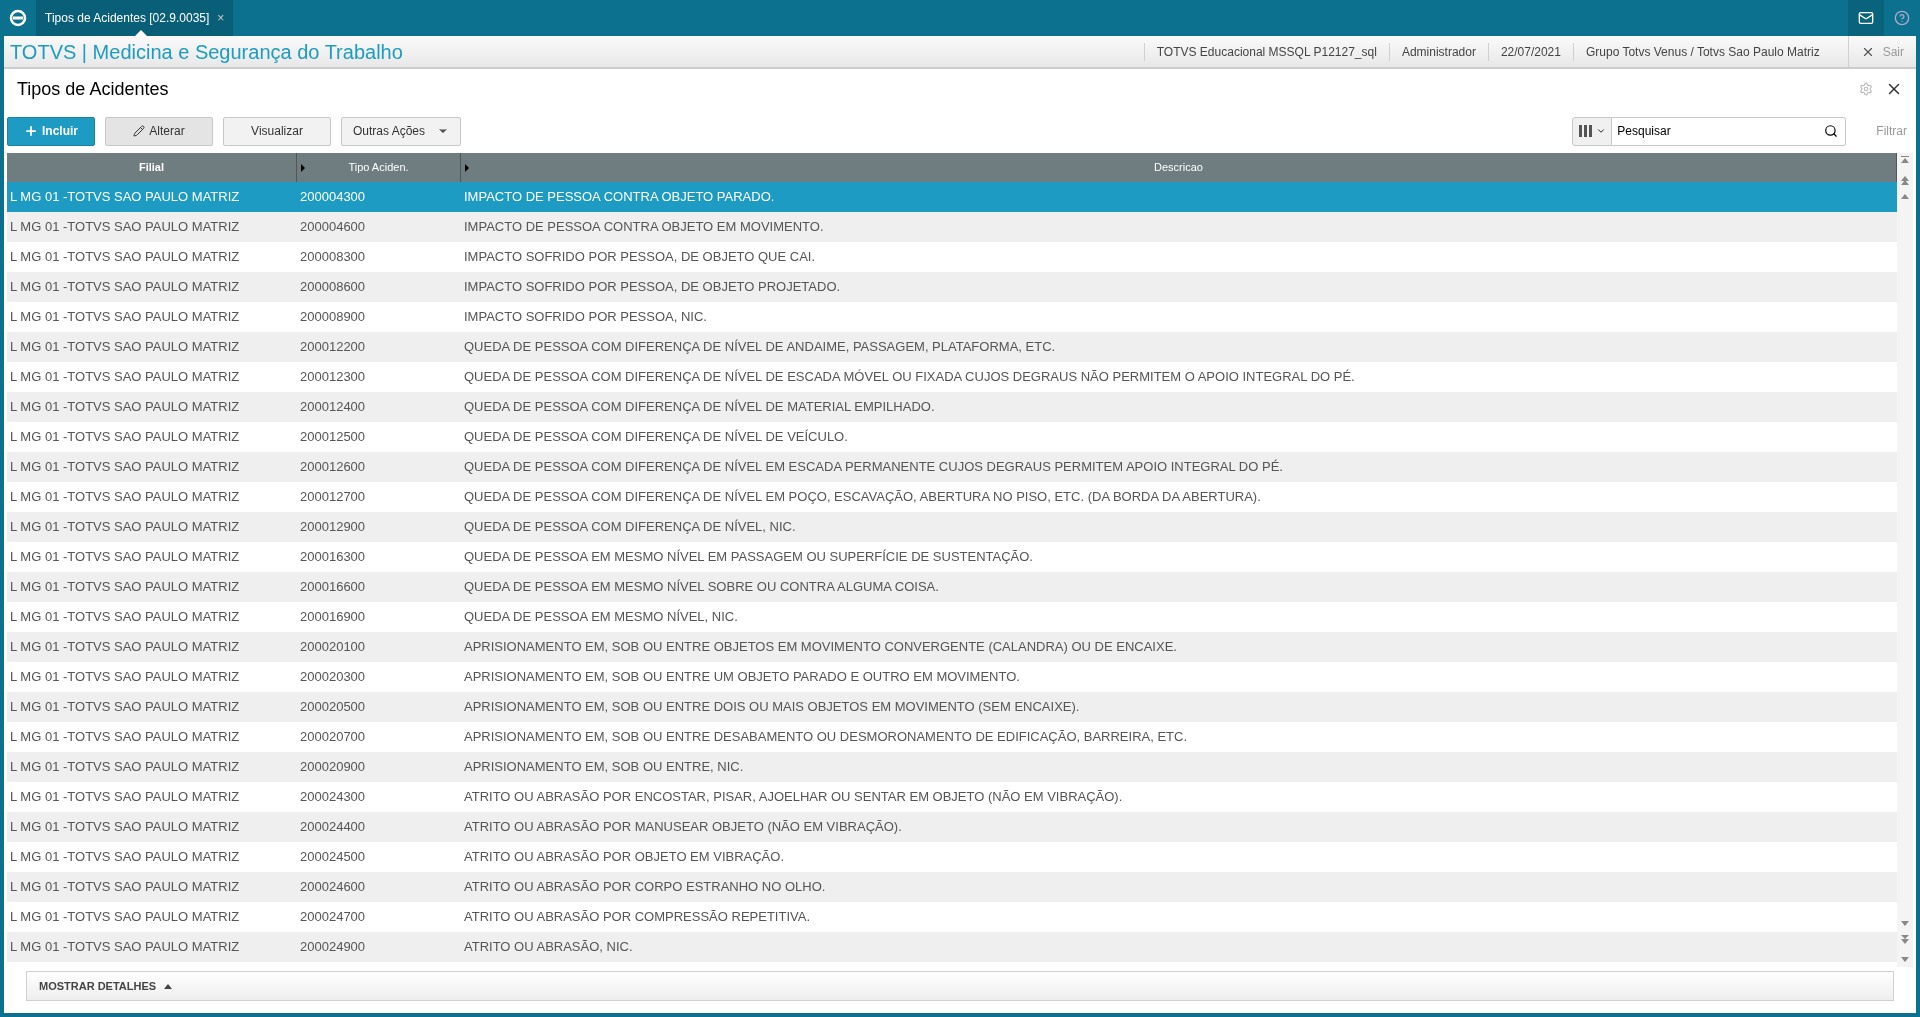 The height and width of the screenshot is (1017, 1920). Describe the element at coordinates (656, 437) in the screenshot. I see `table-cell-text: QUEDA DE PESSOA COM DIFERENÇA DE NÍVEL DE VEÍCULO.` at that location.